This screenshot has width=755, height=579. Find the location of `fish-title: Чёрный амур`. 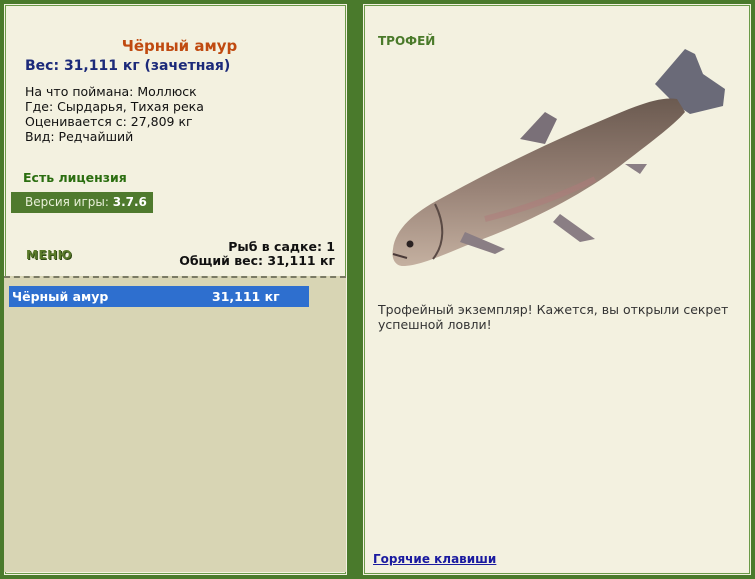

fish-title: Чёрный амур is located at coordinates (179, 46).